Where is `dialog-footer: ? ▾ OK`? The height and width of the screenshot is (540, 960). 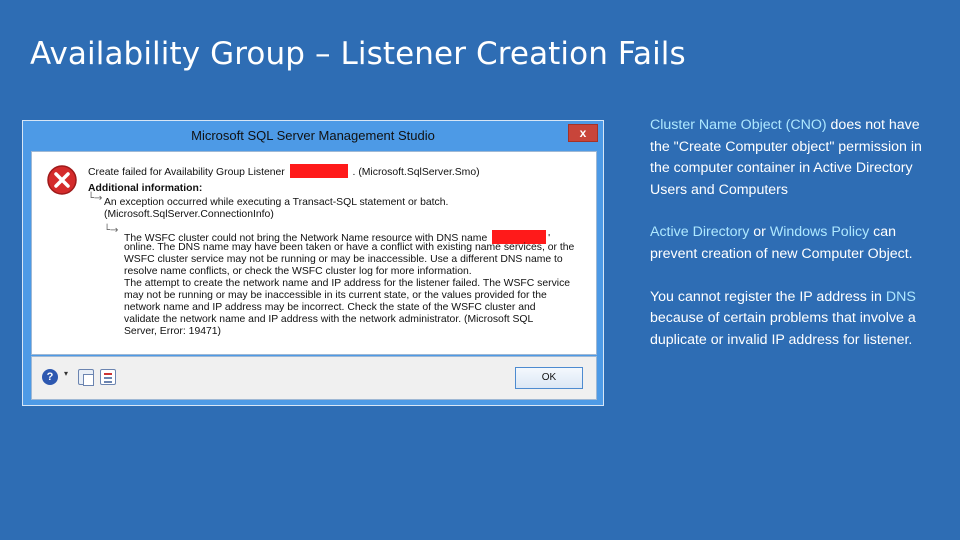
dialog-footer: ? ▾ OK is located at coordinates (314, 378).